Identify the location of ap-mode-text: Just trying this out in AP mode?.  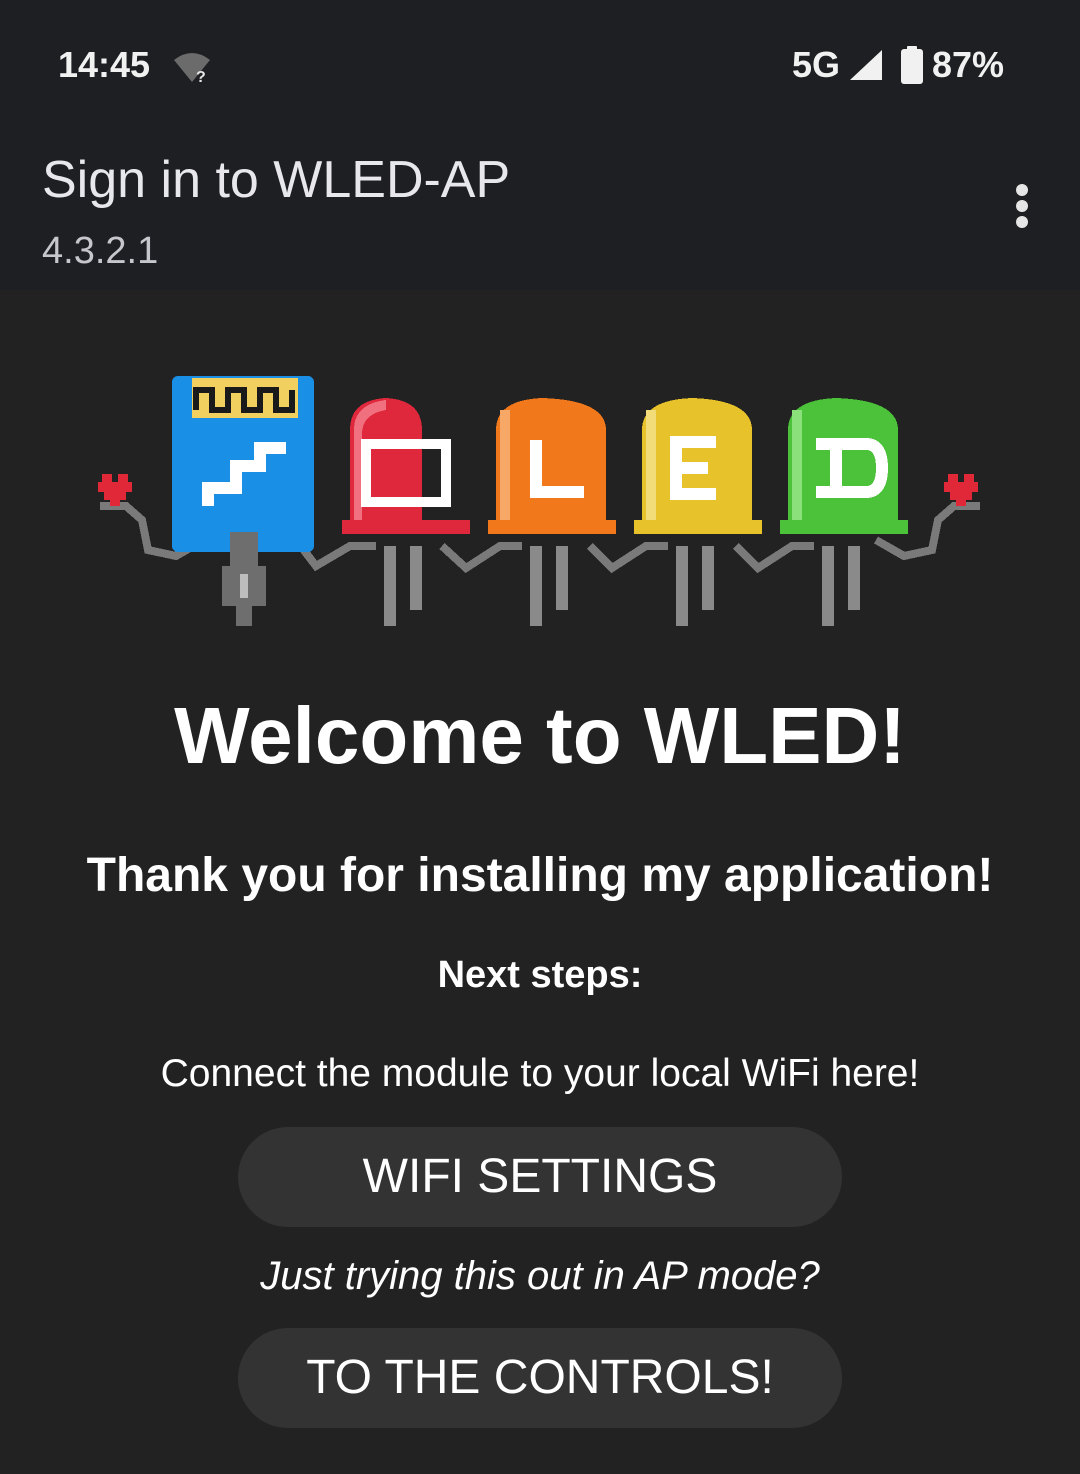
(540, 1276).